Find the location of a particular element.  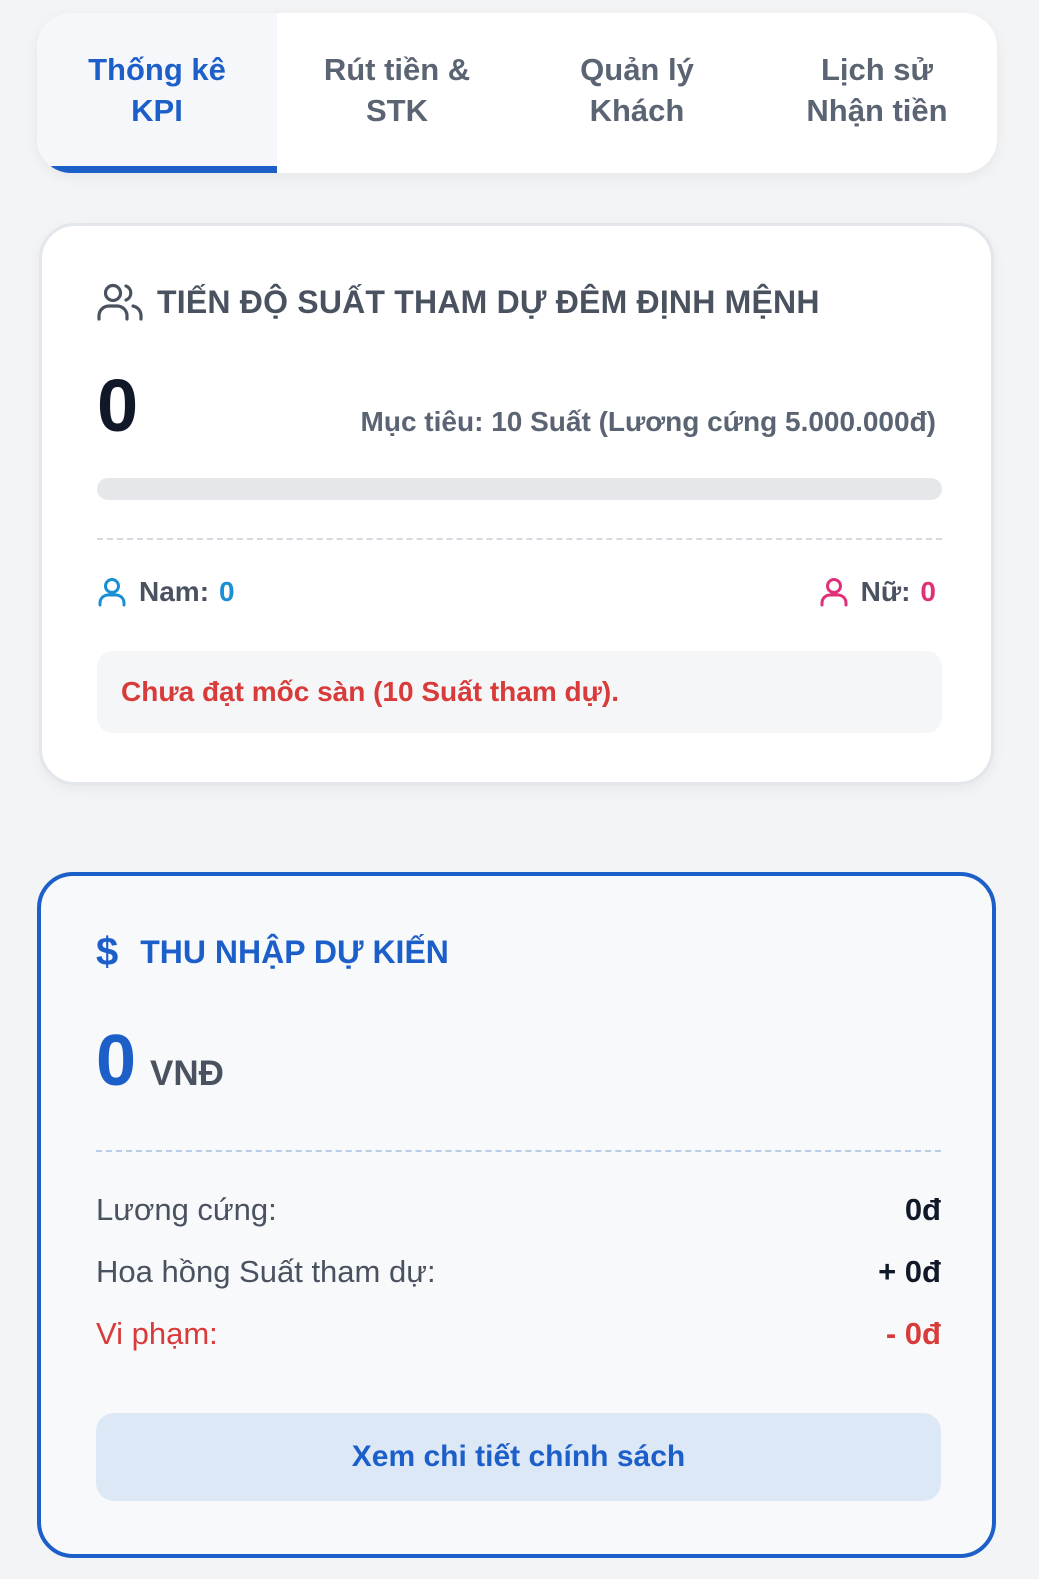

tab-kpi-stats: Thống kê KPI is located at coordinates (157, 93).